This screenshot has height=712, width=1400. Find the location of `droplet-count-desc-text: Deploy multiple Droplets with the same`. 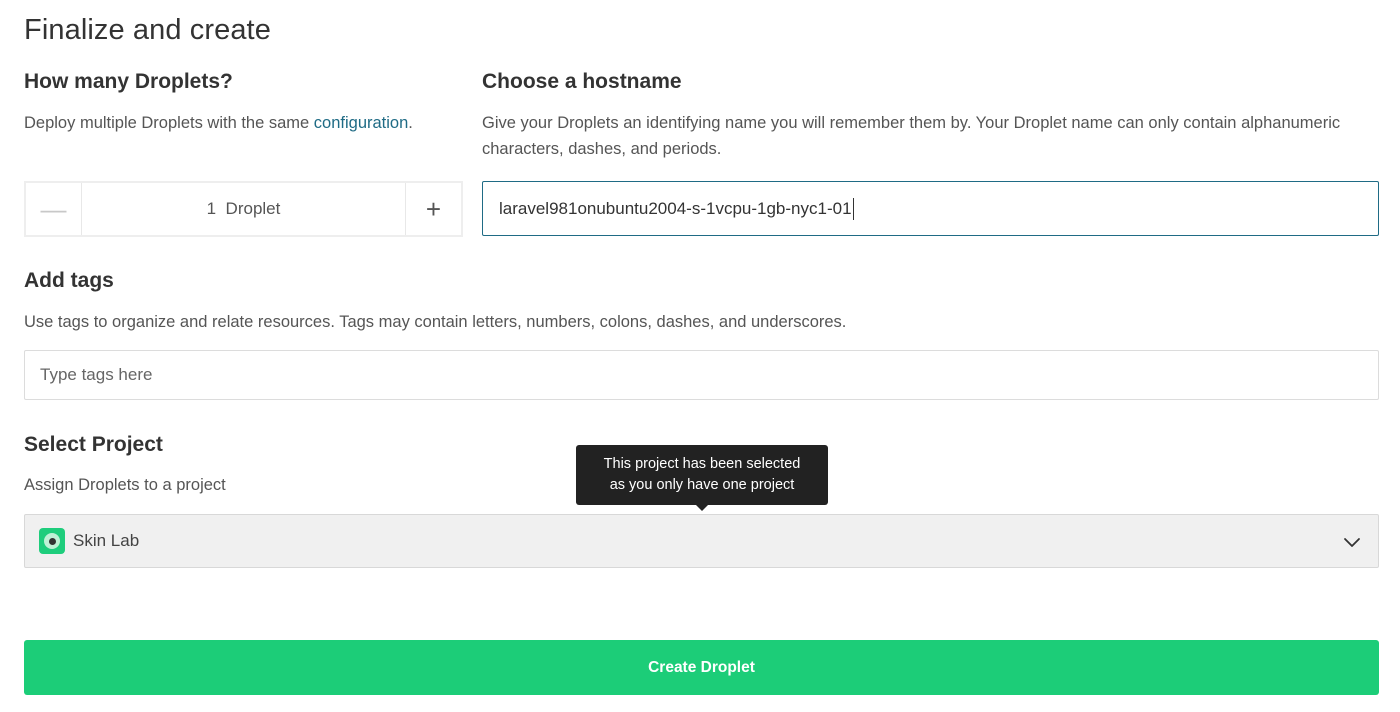

droplet-count-desc-text: Deploy multiple Droplets with the same is located at coordinates (169, 123).